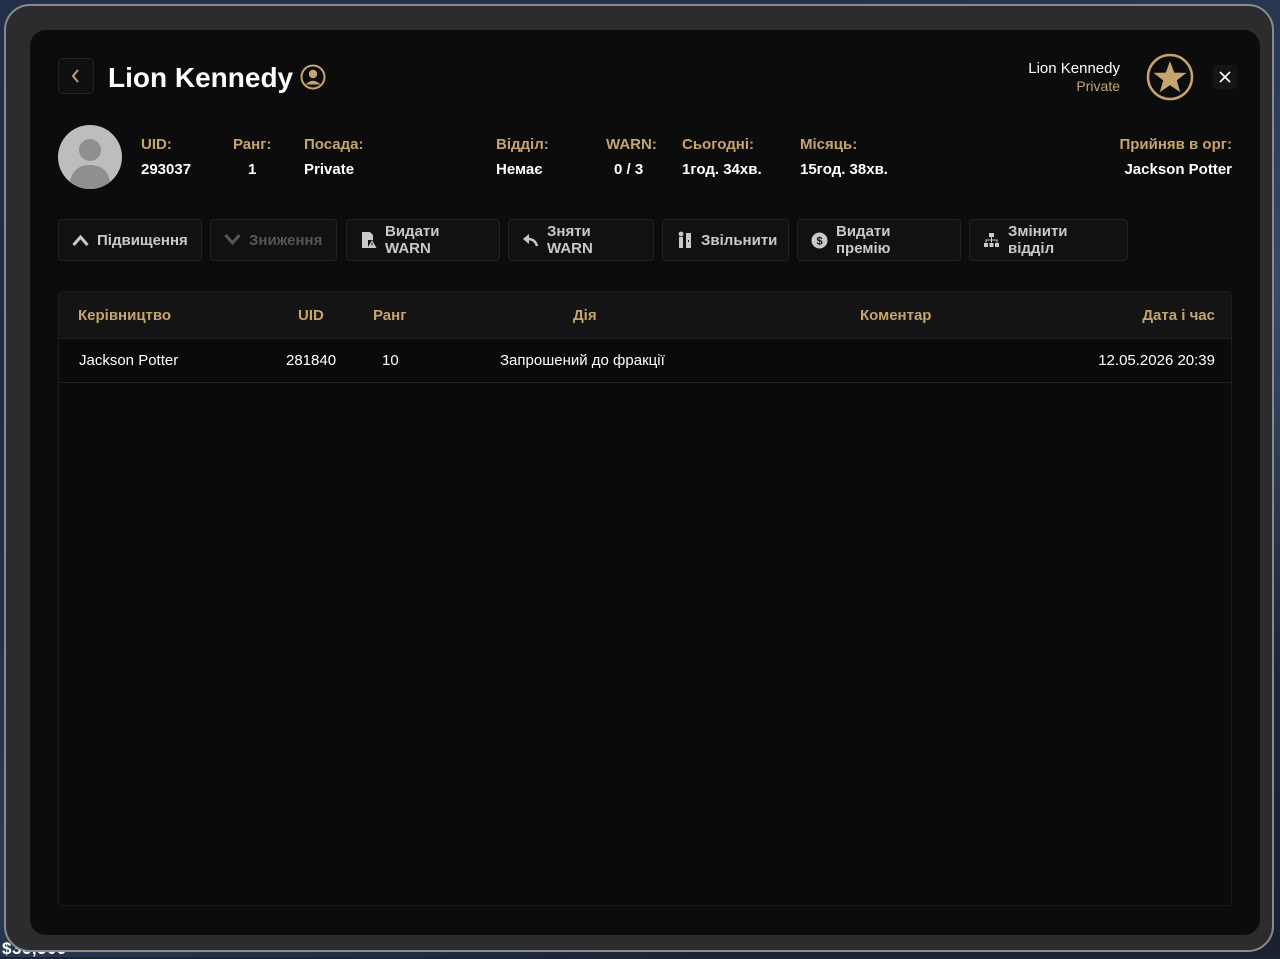 This screenshot has width=1280, height=959. What do you see at coordinates (286, 240) in the screenshot?
I see `demote-label: Зниження` at bounding box center [286, 240].